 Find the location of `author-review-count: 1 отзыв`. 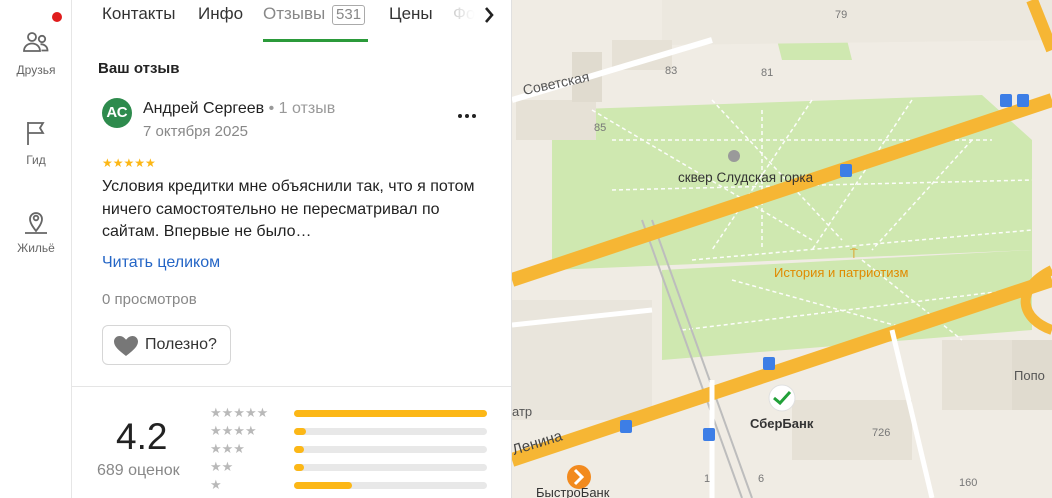

author-review-count: 1 отзыв is located at coordinates (307, 108).